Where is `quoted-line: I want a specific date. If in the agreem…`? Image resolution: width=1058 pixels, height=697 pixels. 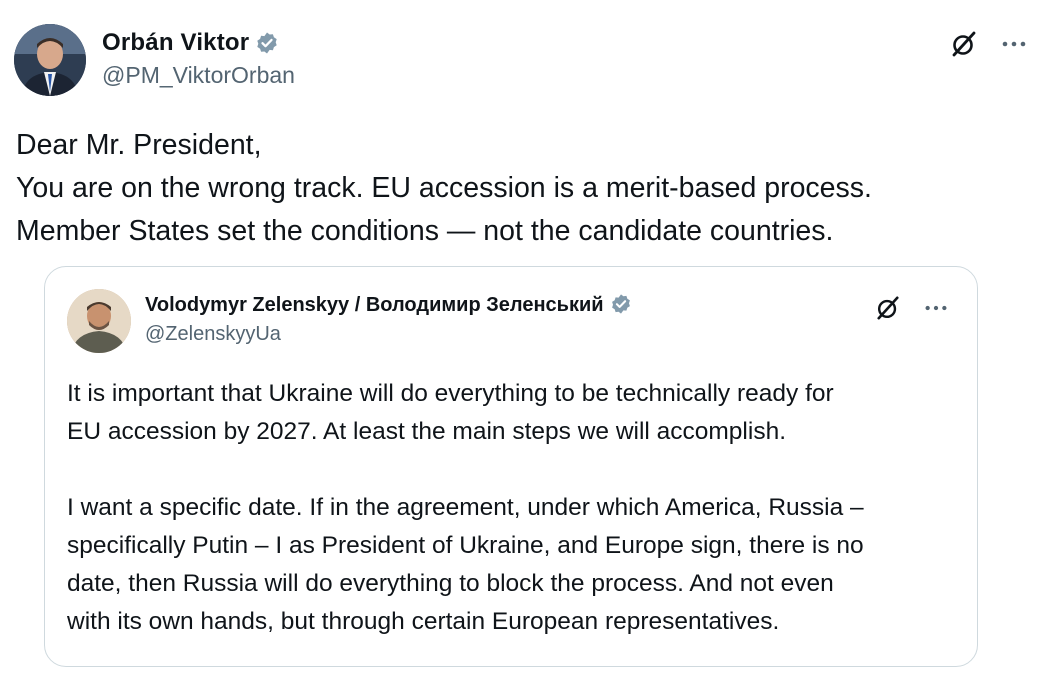 quoted-line: I want a specific date. If in the agreem… is located at coordinates (465, 507).